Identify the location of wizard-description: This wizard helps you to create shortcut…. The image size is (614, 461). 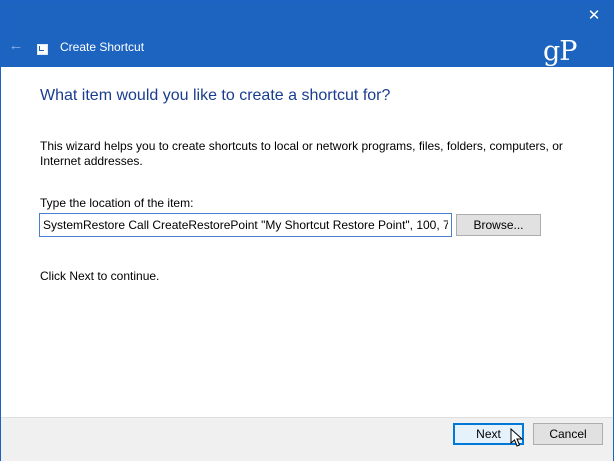
(301, 153).